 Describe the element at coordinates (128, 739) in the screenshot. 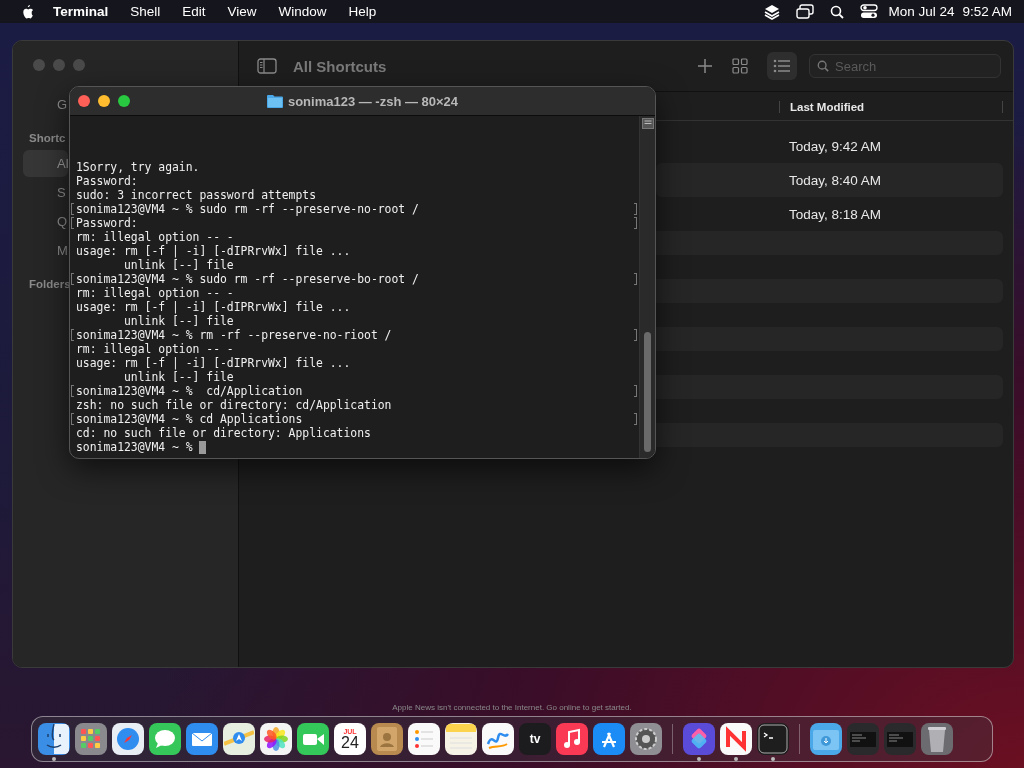

I see `compass-icon` at that location.